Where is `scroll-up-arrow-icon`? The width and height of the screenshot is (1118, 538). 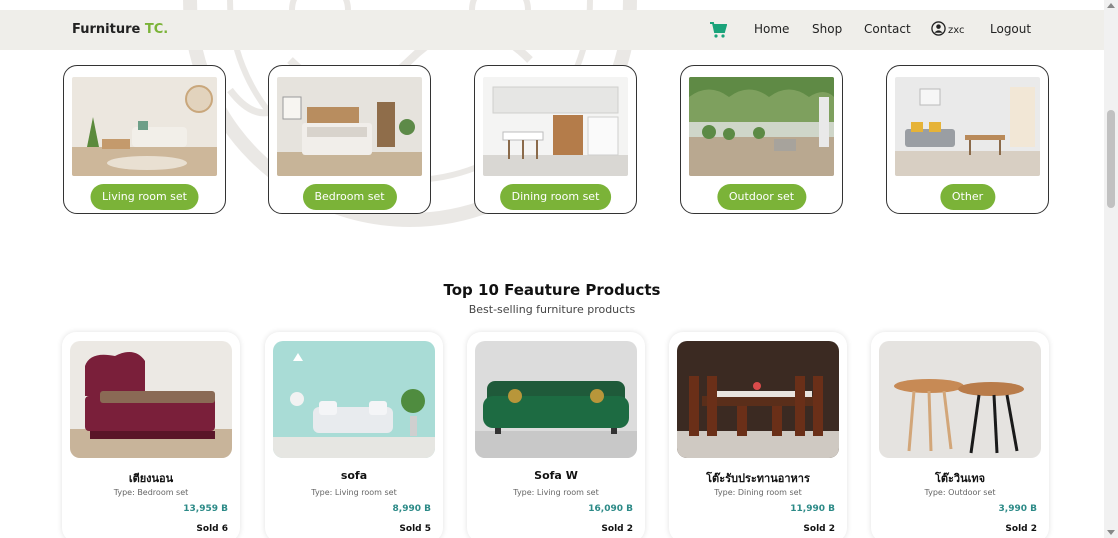
scroll-up-arrow-icon is located at coordinates (1111, 5).